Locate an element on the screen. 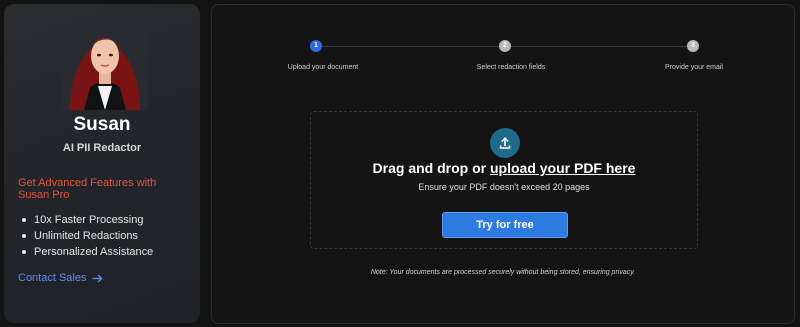  dropzone-subtitle: Ensure your PDF doesn't exceed 20 pages is located at coordinates (504, 187).